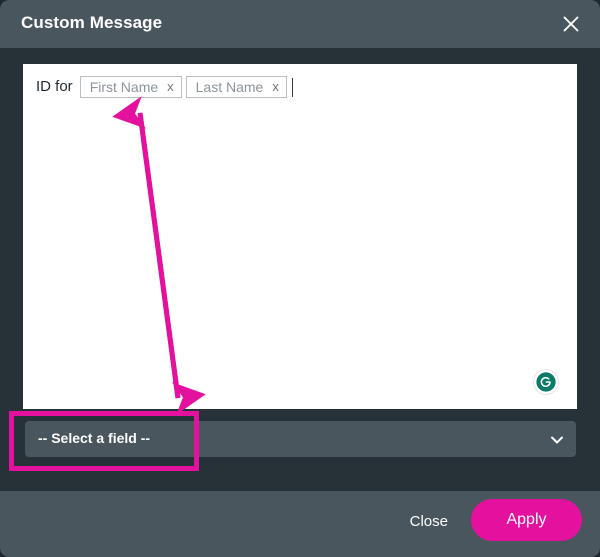 This screenshot has width=600, height=557. What do you see at coordinates (526, 520) in the screenshot?
I see `apply-button: Apply` at bounding box center [526, 520].